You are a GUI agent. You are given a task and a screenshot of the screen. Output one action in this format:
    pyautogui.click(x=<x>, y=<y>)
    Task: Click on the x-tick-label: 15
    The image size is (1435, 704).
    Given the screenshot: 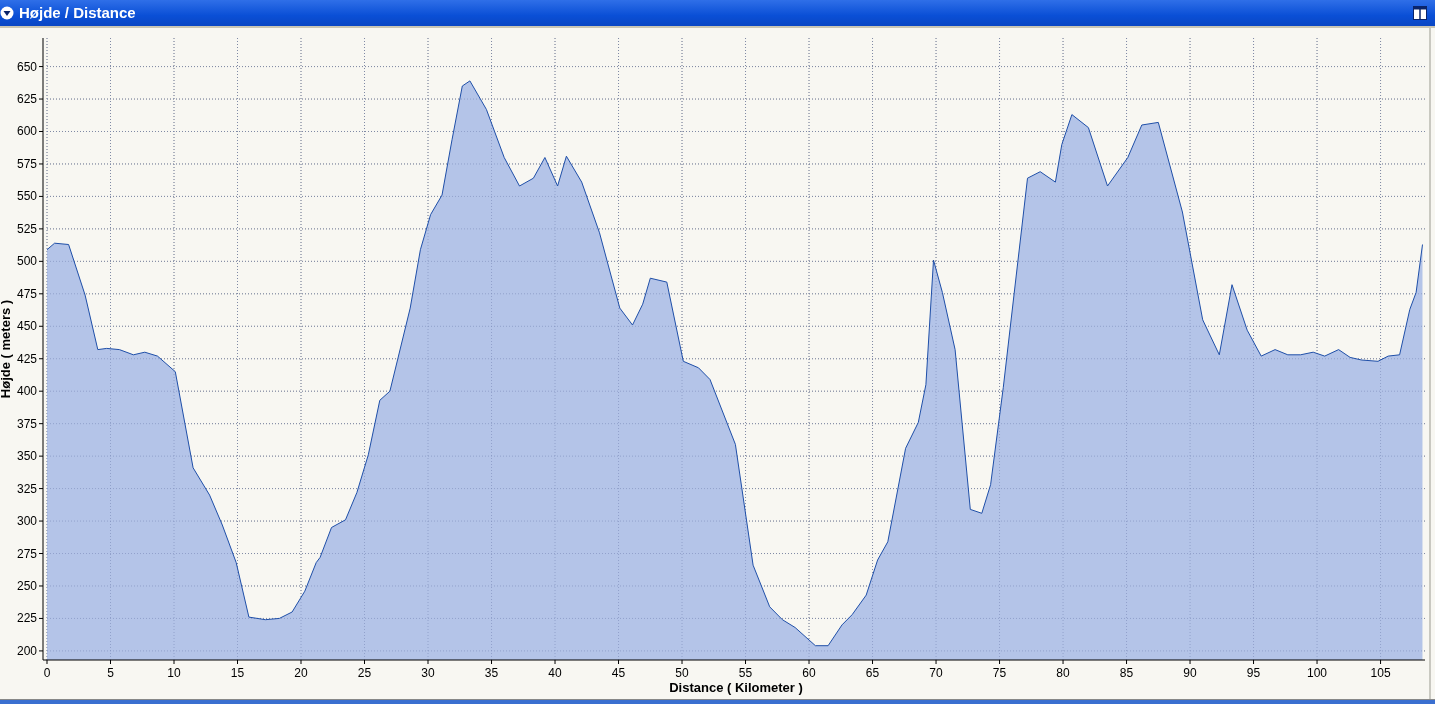 What is the action you would take?
    pyautogui.click(x=237, y=672)
    